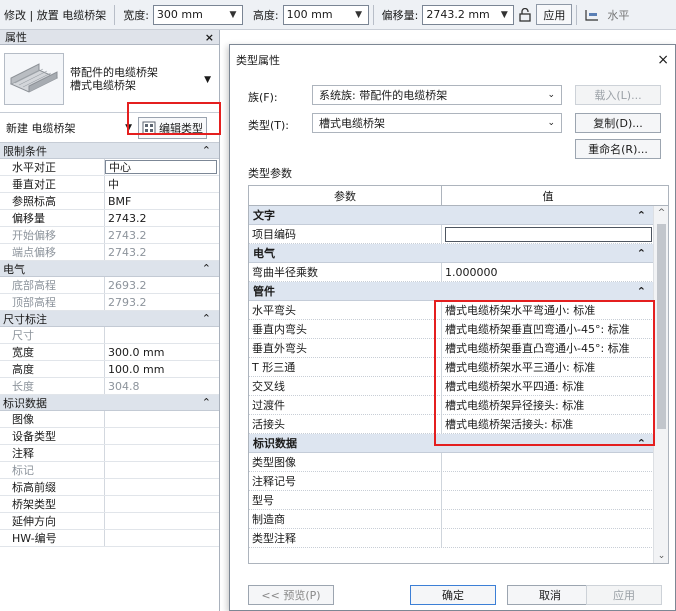  Describe the element at coordinates (52, 538) in the screenshot. I see `property-name: HW-编号` at that location.